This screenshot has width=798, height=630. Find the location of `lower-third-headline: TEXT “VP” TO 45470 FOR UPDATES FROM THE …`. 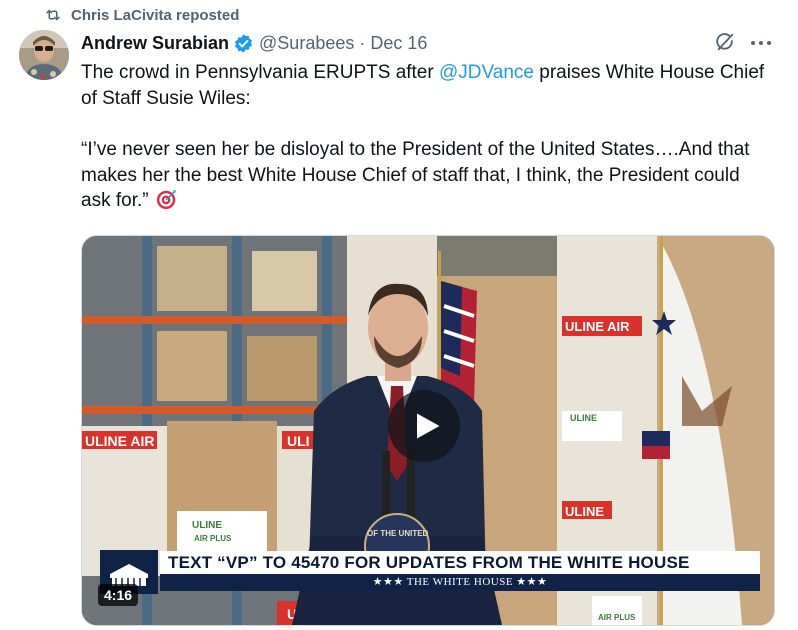

lower-third-headline: TEXT “VP” TO 45470 FOR UPDATES FROM THE … is located at coordinates (460, 562).